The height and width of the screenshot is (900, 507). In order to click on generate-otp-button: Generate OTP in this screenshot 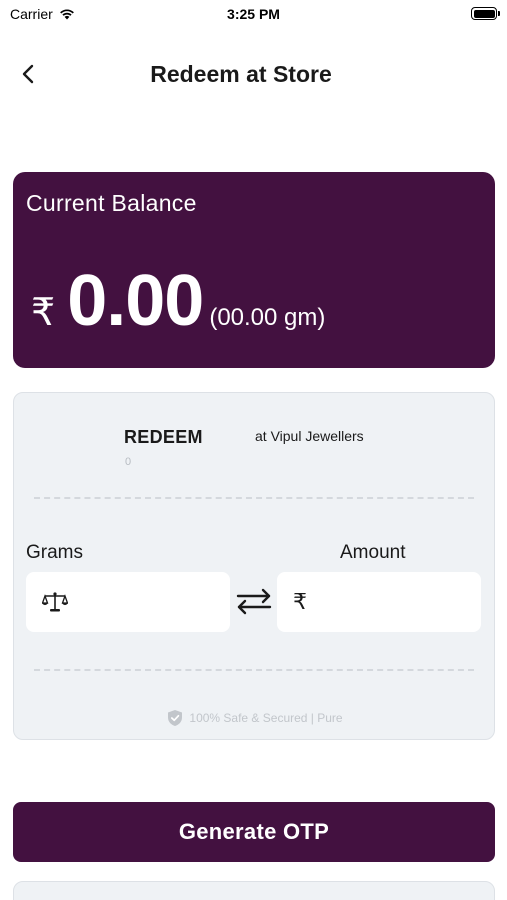, I will do `click(254, 832)`.